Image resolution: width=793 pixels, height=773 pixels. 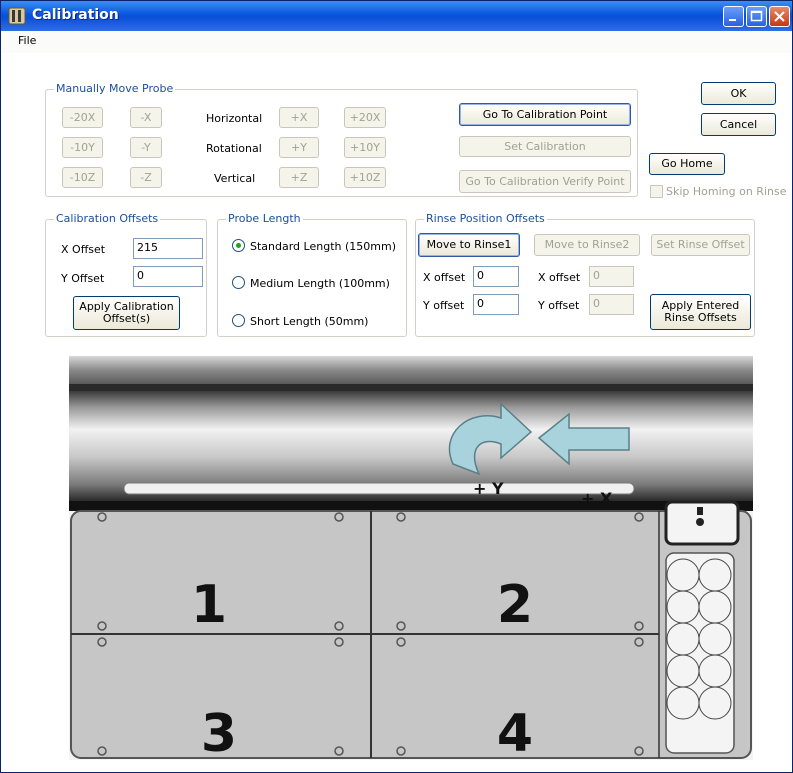 What do you see at coordinates (17, 16) in the screenshot?
I see `app-icon` at bounding box center [17, 16].